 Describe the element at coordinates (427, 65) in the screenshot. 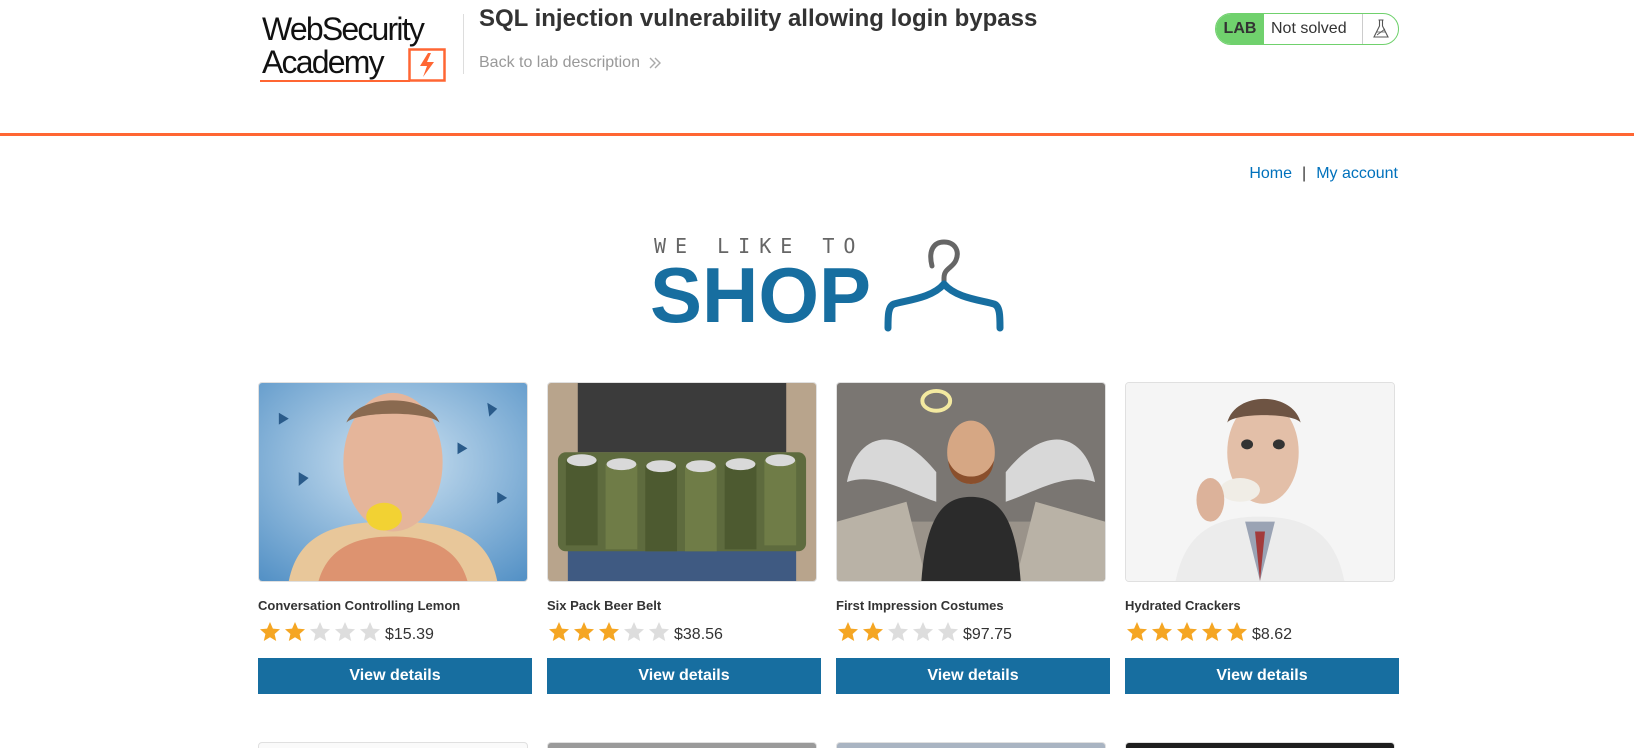

I see `logo-bolt-icon` at that location.